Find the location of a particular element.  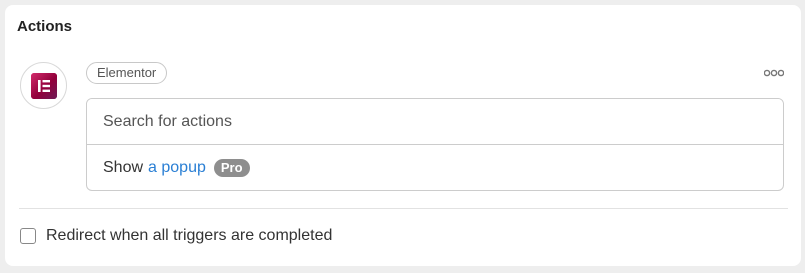

elementor-logo-icon is located at coordinates (43, 85).